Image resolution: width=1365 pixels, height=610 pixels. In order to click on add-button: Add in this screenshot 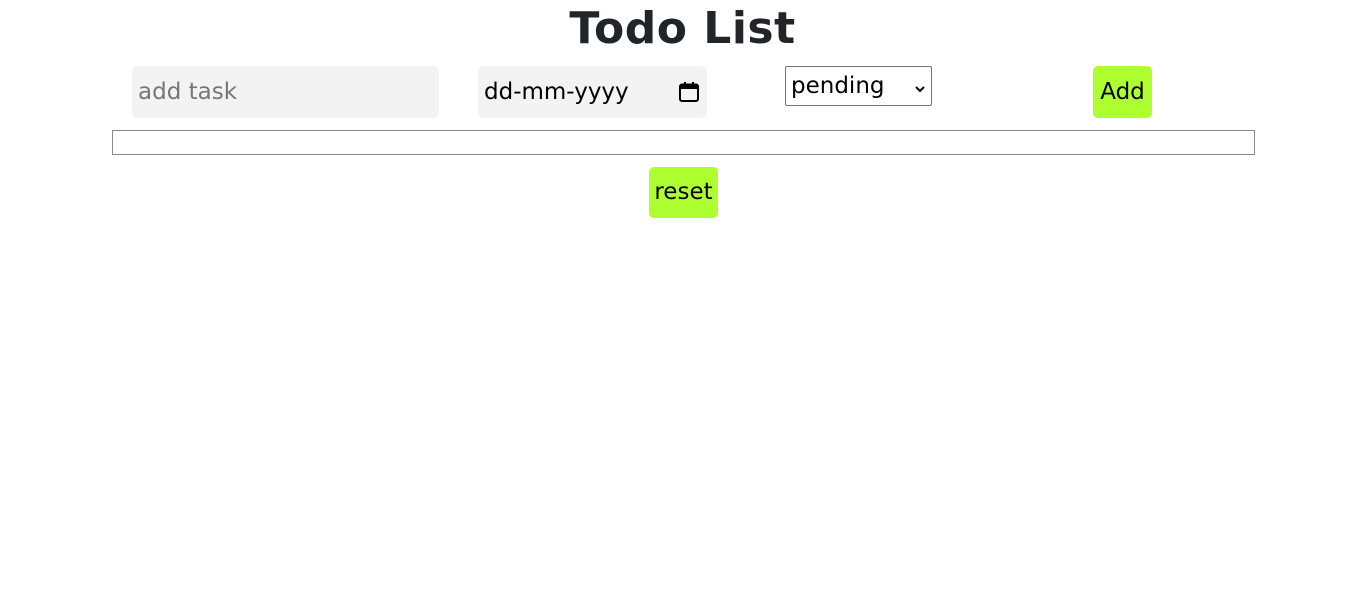, I will do `click(1122, 92)`.